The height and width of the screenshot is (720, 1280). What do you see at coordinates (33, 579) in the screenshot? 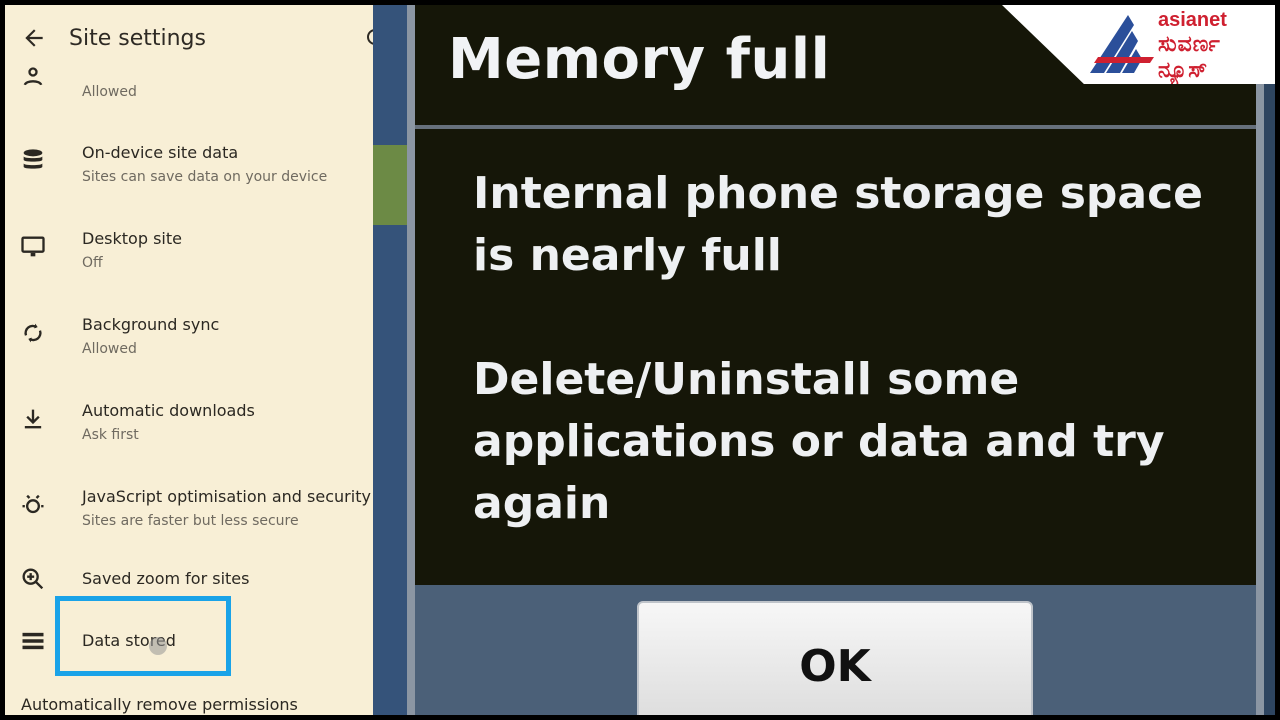
I see `zoom-icon` at bounding box center [33, 579].